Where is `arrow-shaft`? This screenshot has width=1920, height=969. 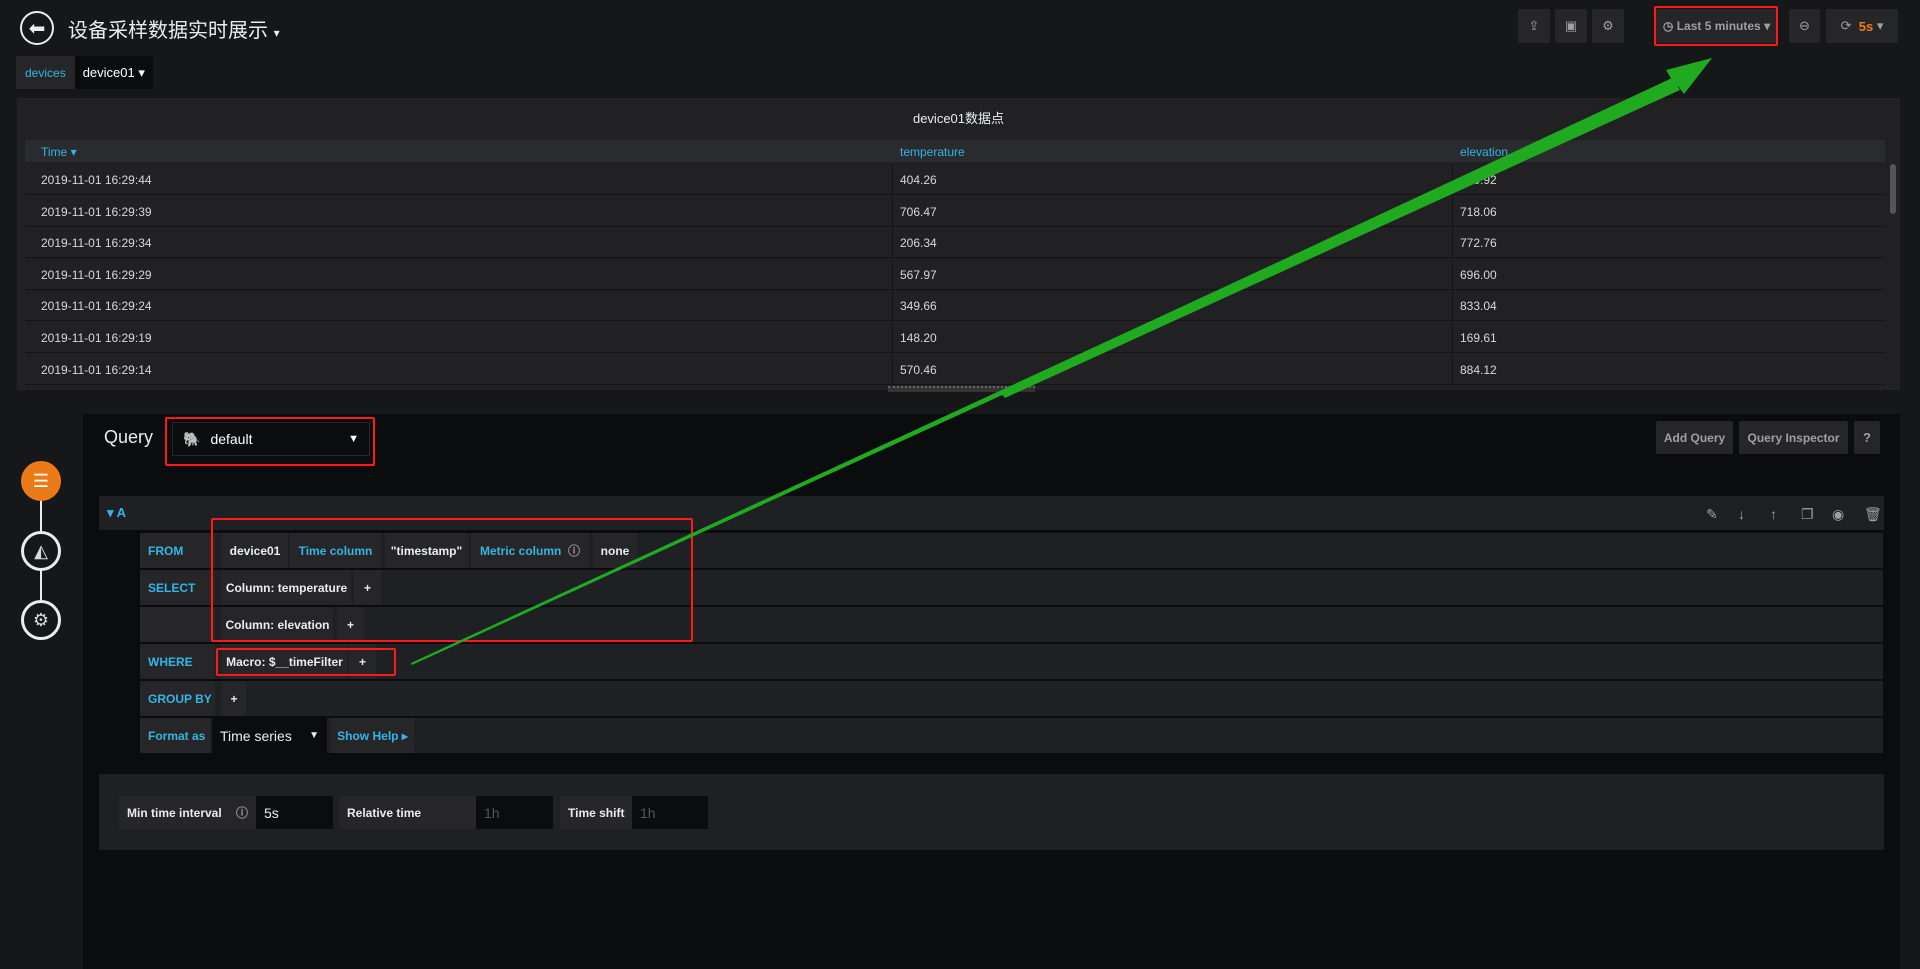
arrow-shaft is located at coordinates (1340, 238).